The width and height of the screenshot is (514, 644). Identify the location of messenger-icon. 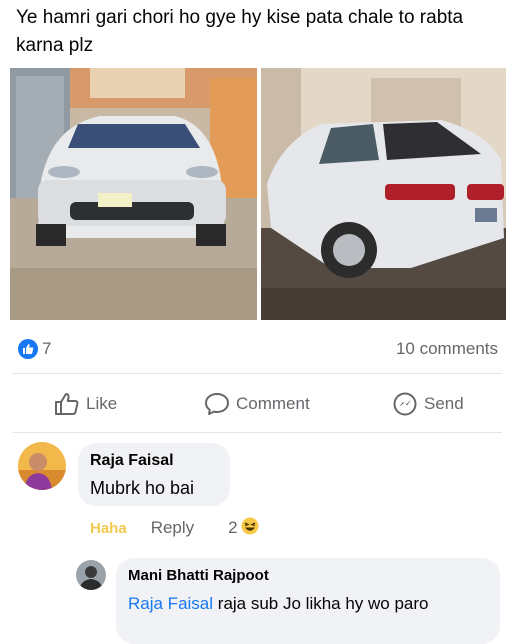
(405, 404).